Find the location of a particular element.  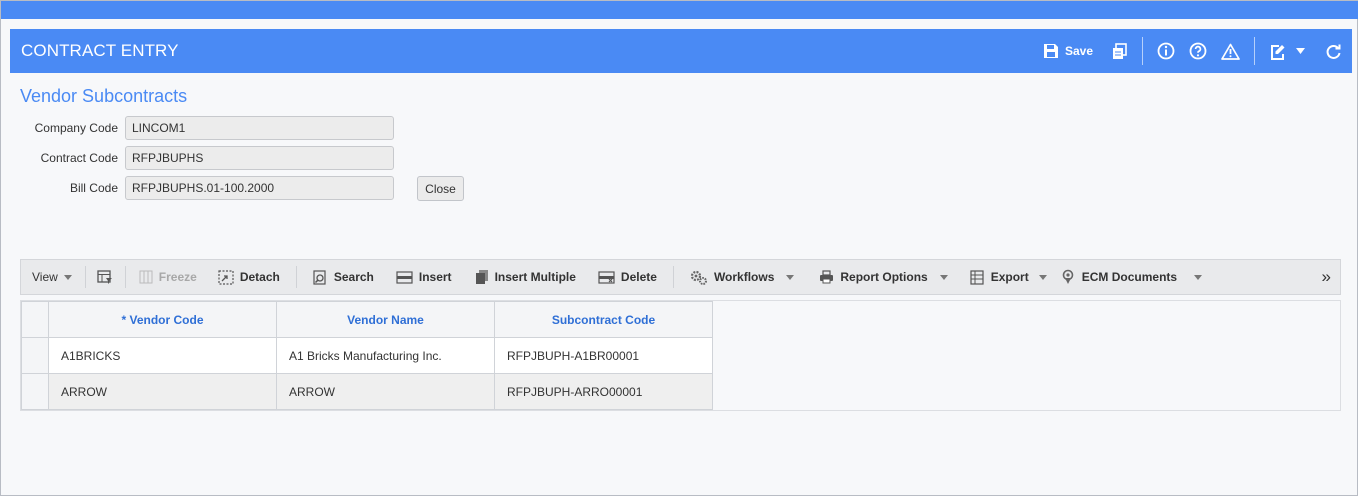

search-icon is located at coordinates (320, 277).